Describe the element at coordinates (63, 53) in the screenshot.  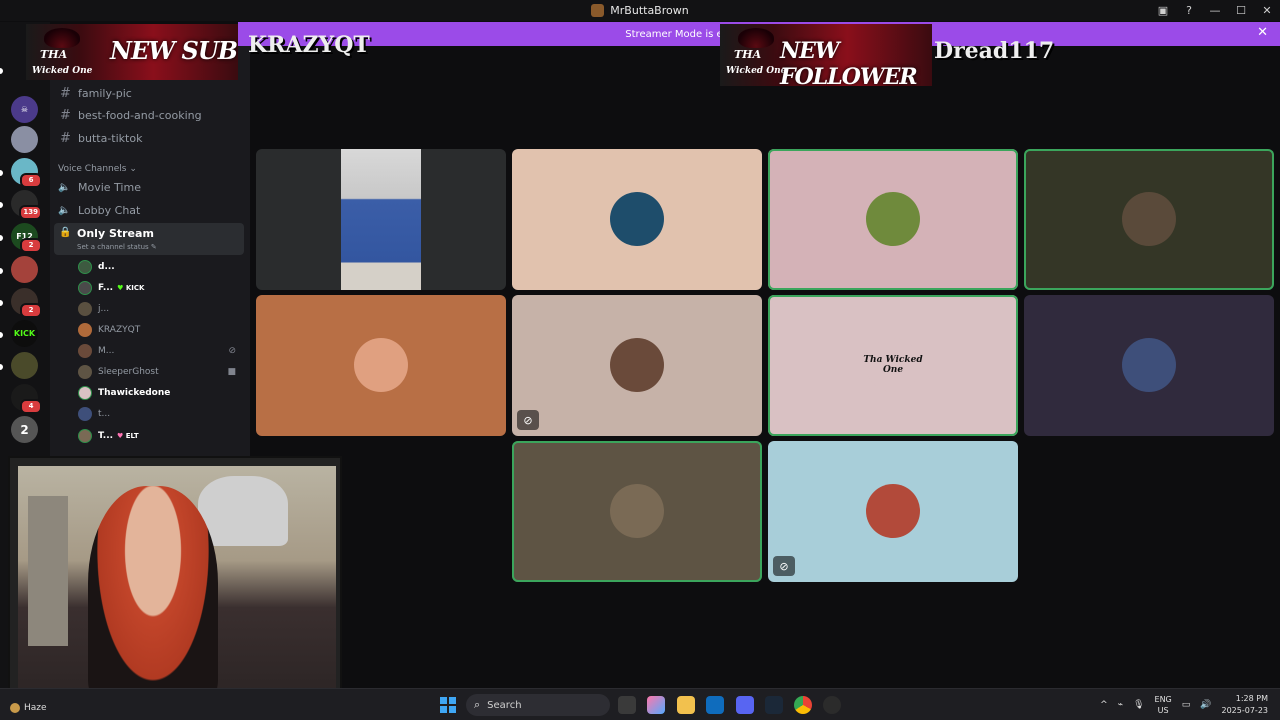
I see `wicked-one-logo: THA Wicked One` at that location.